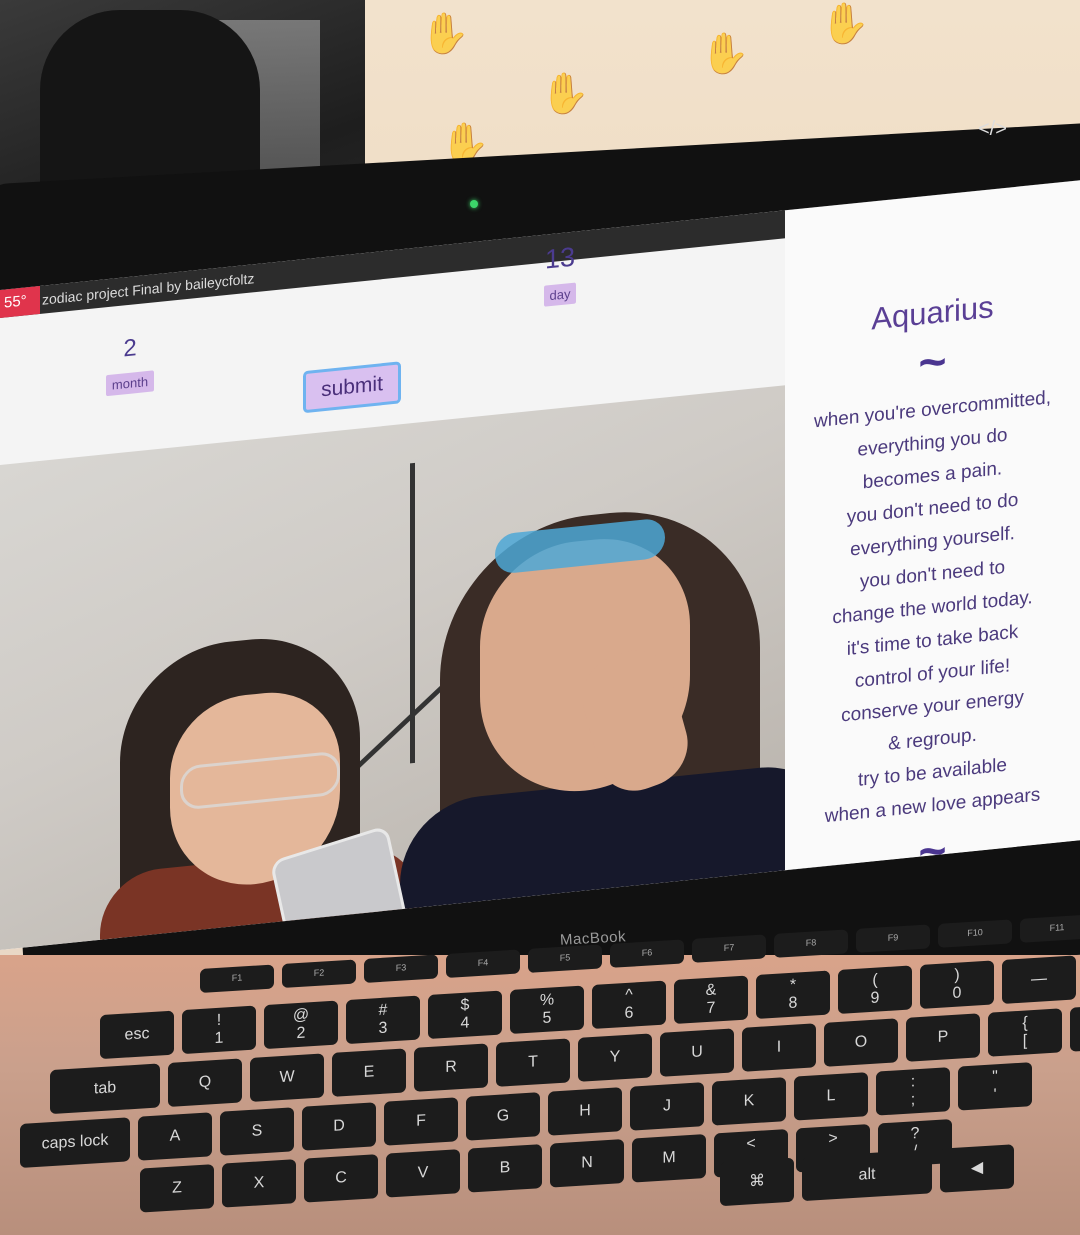 The height and width of the screenshot is (1235, 1080). I want to click on keyboard-key: G, so click(503, 1116).